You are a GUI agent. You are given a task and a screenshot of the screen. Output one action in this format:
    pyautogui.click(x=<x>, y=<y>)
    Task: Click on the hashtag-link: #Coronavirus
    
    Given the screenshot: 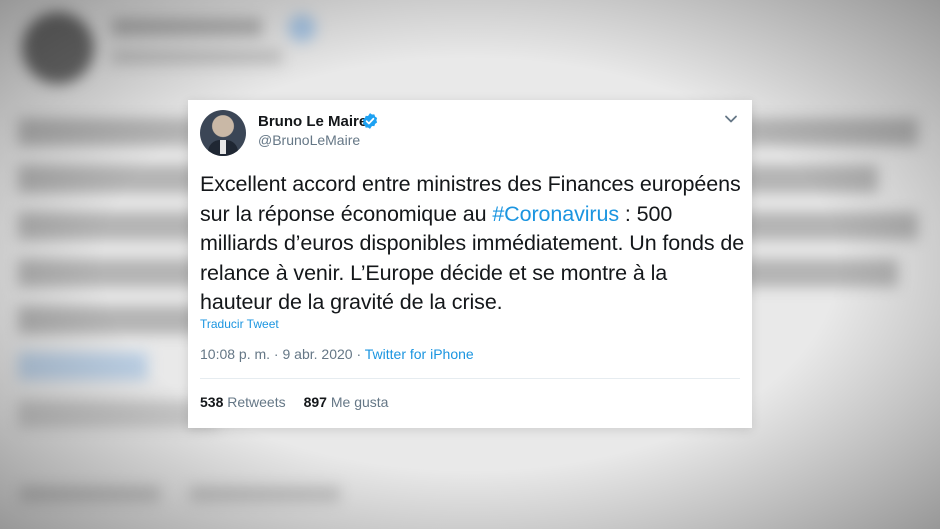 What is the action you would take?
    pyautogui.click(x=555, y=214)
    